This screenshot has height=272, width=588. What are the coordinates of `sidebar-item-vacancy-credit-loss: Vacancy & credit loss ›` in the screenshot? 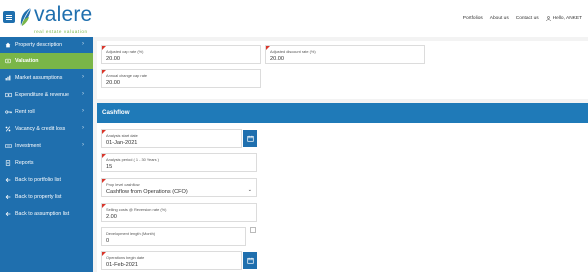 It's located at (46, 129).